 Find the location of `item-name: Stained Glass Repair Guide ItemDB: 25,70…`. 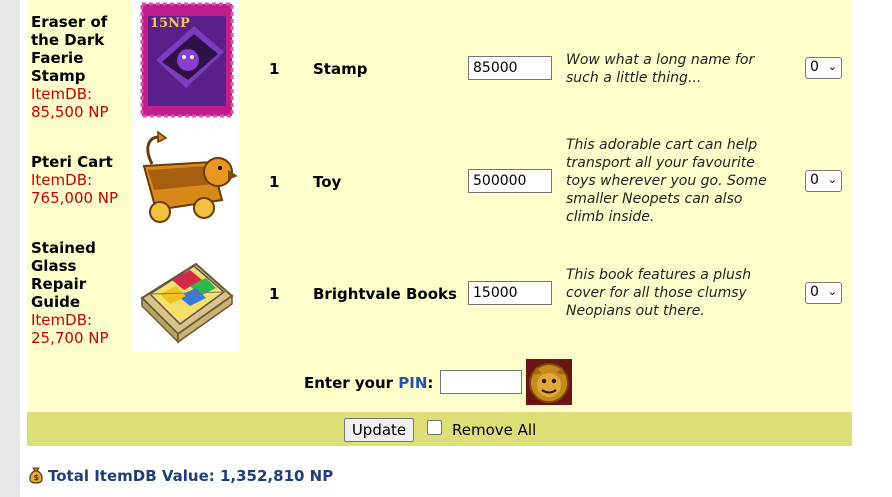

item-name: Stained Glass Repair Guide ItemDB: 25,70… is located at coordinates (70, 293).